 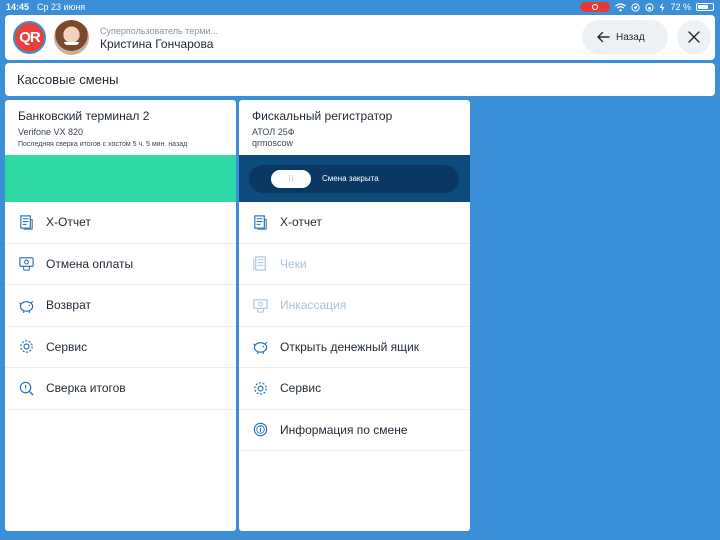 What do you see at coordinates (260, 347) in the screenshot?
I see `cash-drawer-icon` at bounding box center [260, 347].